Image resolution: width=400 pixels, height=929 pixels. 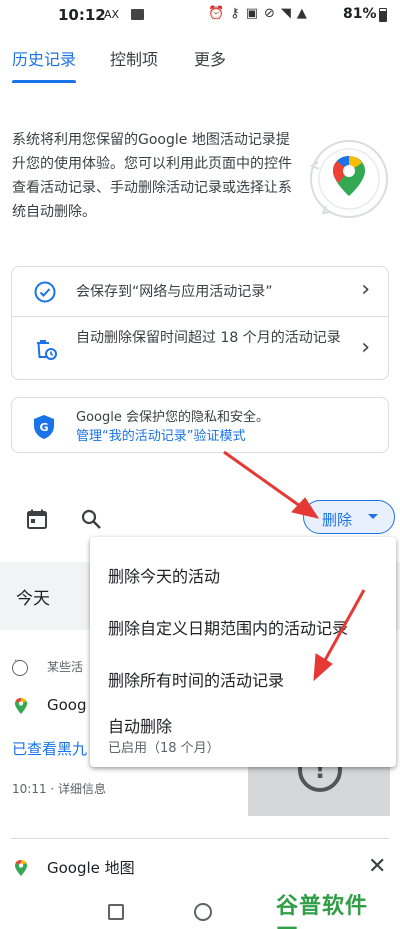 I want to click on entry-title-link: 已查看黑九, so click(x=49, y=748).